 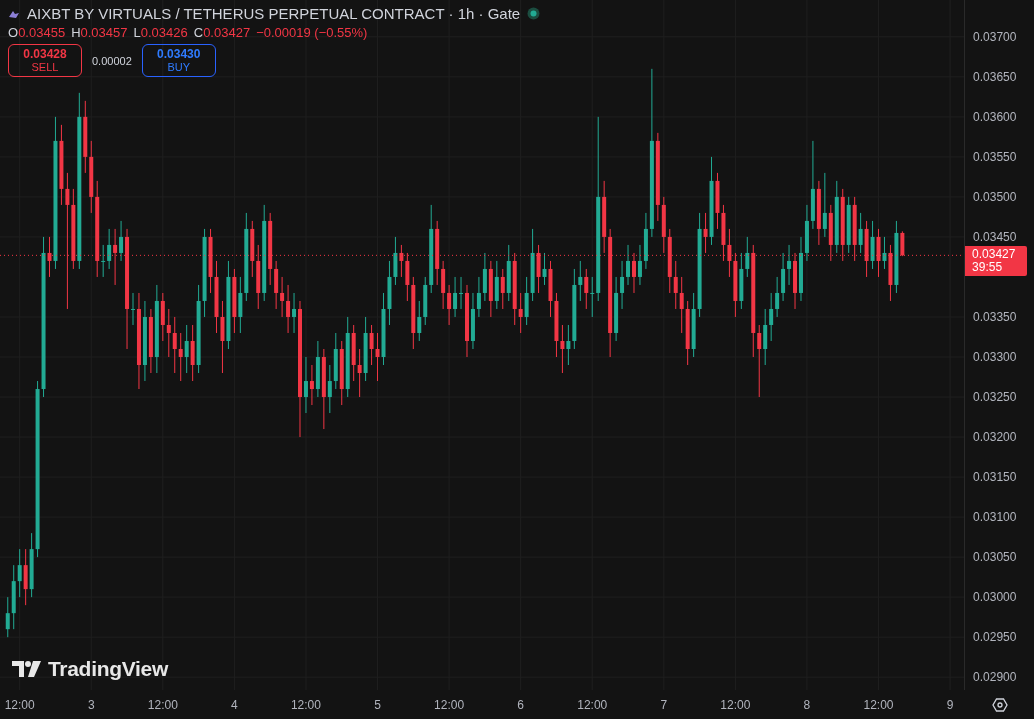 What do you see at coordinates (312, 32) in the screenshot?
I see `price-change: −0.00019 (−0.55%)` at bounding box center [312, 32].